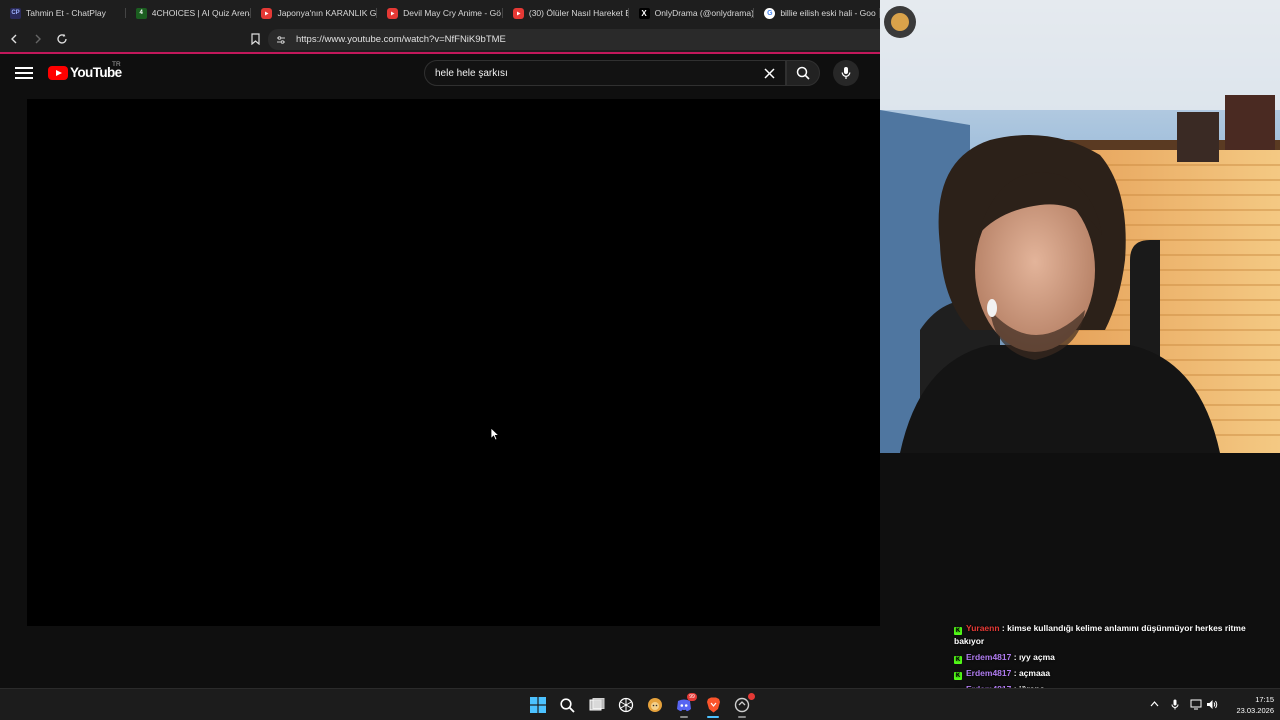  Describe the element at coordinates (1264, 699) in the screenshot. I see `clock-time: 17:15` at that location.